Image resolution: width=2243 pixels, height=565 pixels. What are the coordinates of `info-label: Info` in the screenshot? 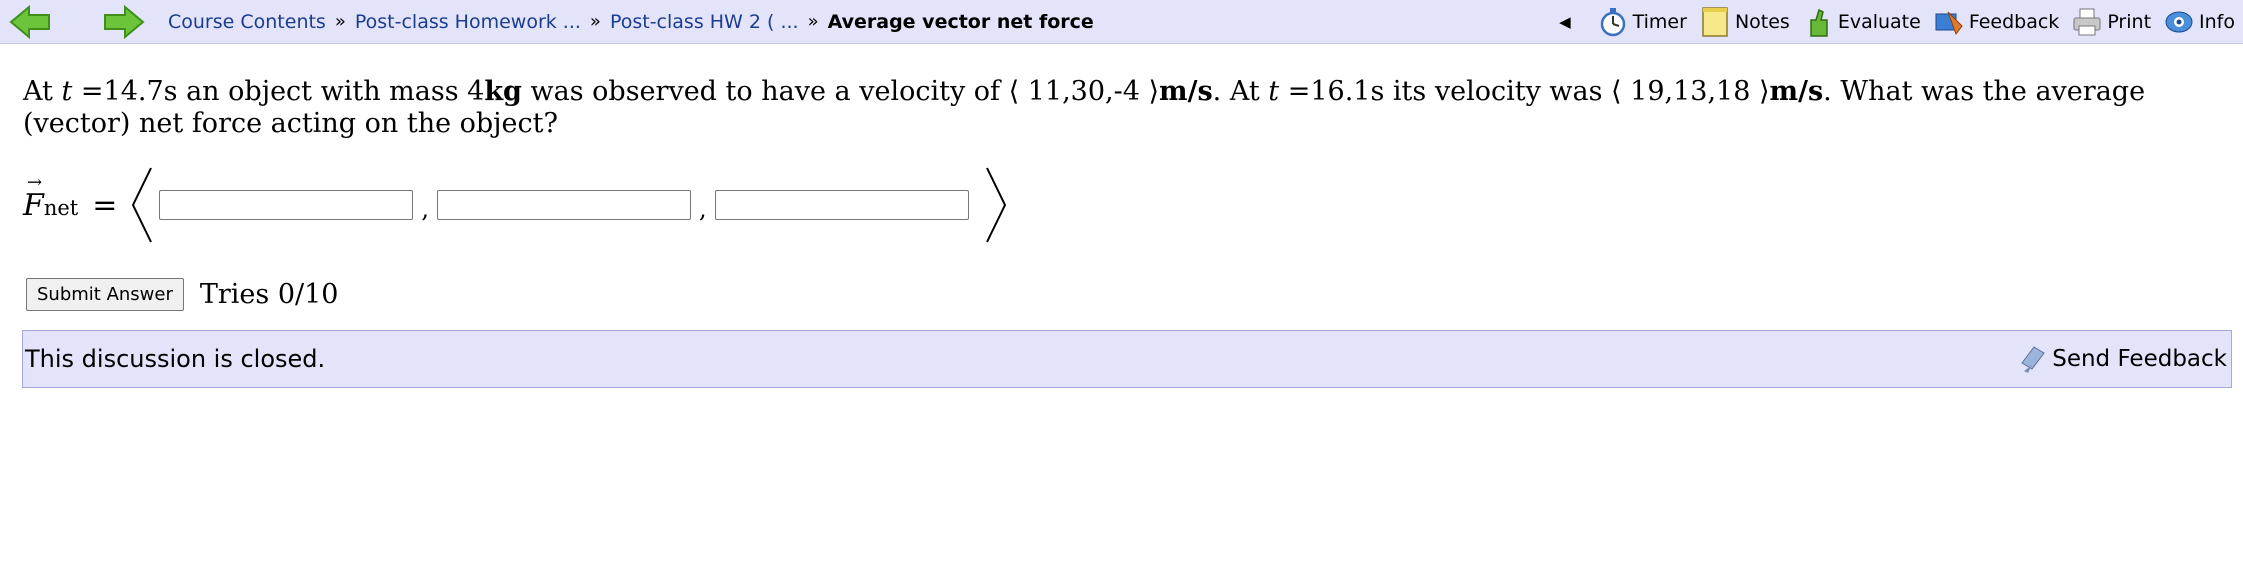 It's located at (2217, 21).